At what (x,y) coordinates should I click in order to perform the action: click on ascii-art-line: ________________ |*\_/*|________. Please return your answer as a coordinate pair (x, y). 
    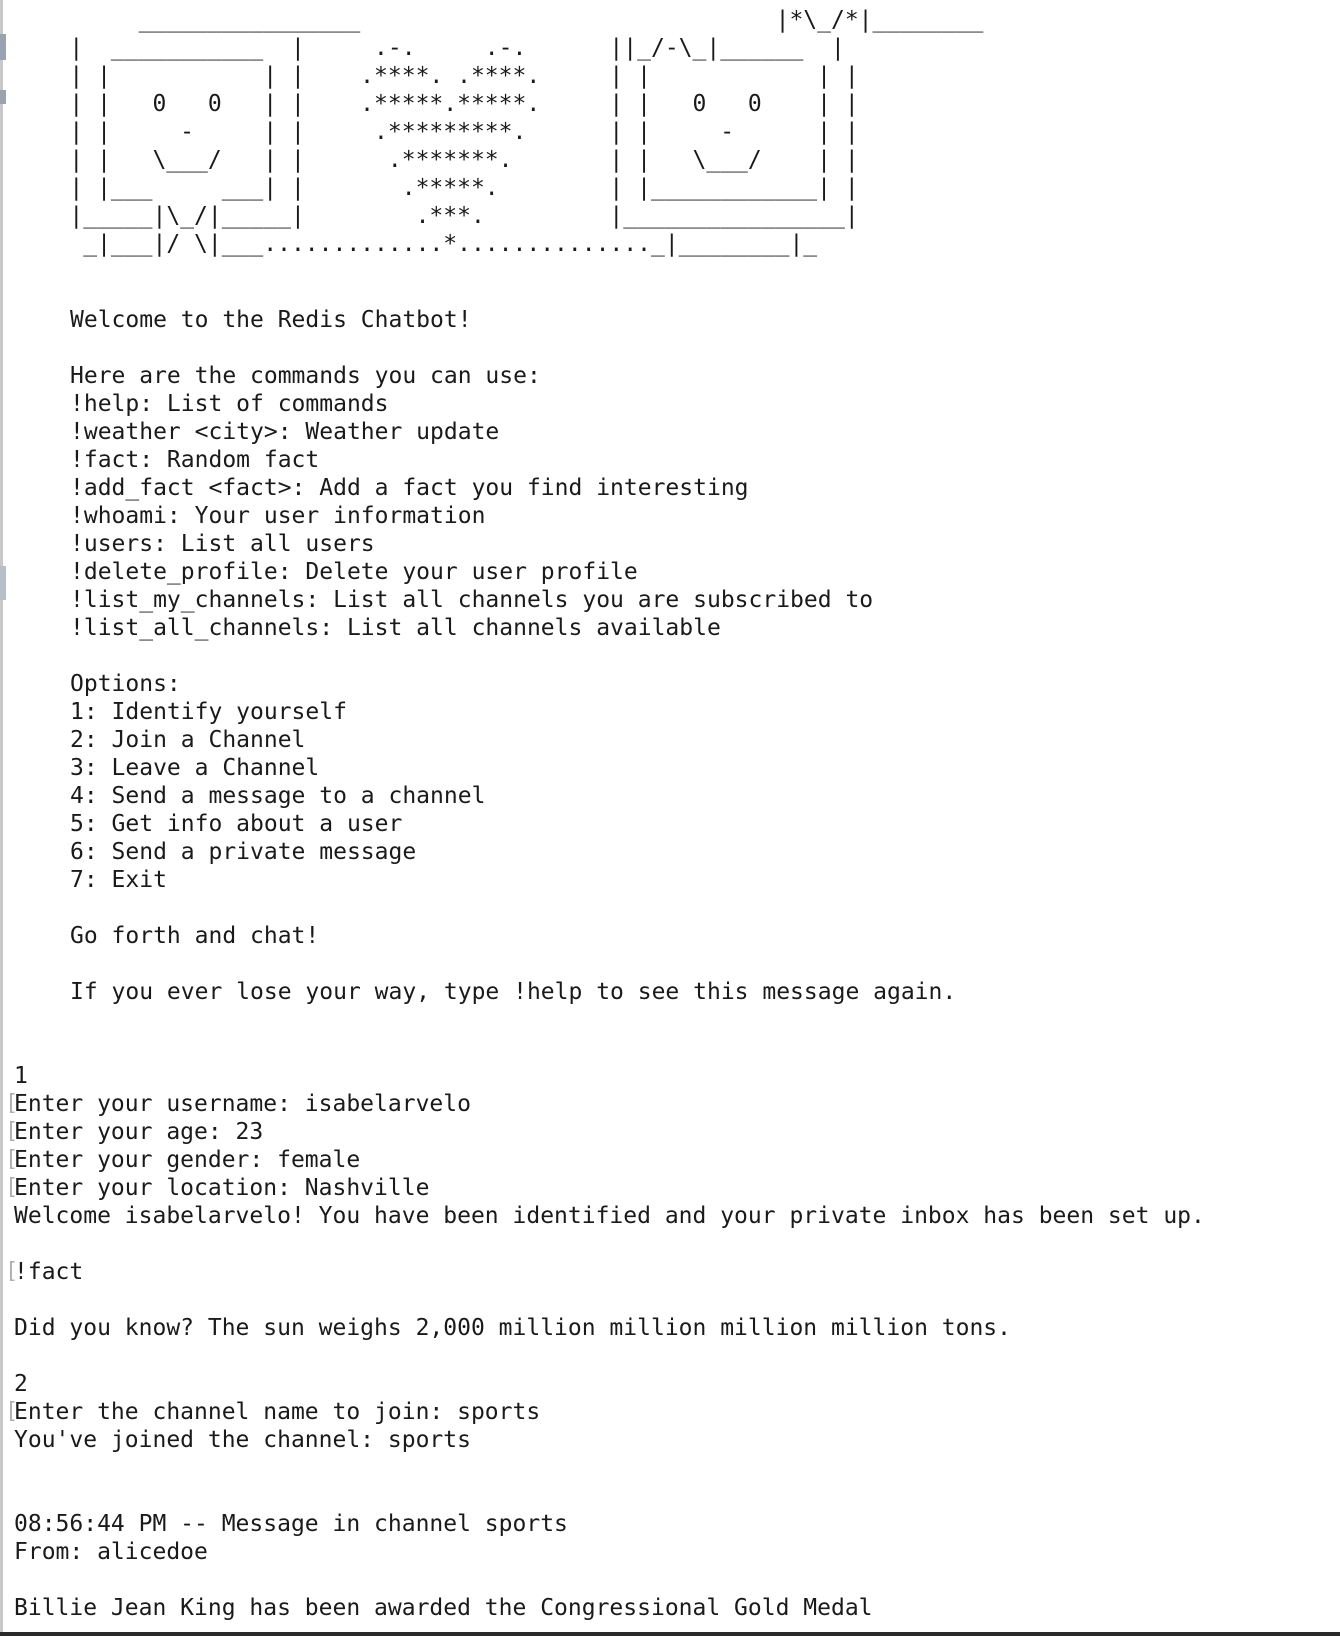
    Looking at the image, I should click on (499, 20).